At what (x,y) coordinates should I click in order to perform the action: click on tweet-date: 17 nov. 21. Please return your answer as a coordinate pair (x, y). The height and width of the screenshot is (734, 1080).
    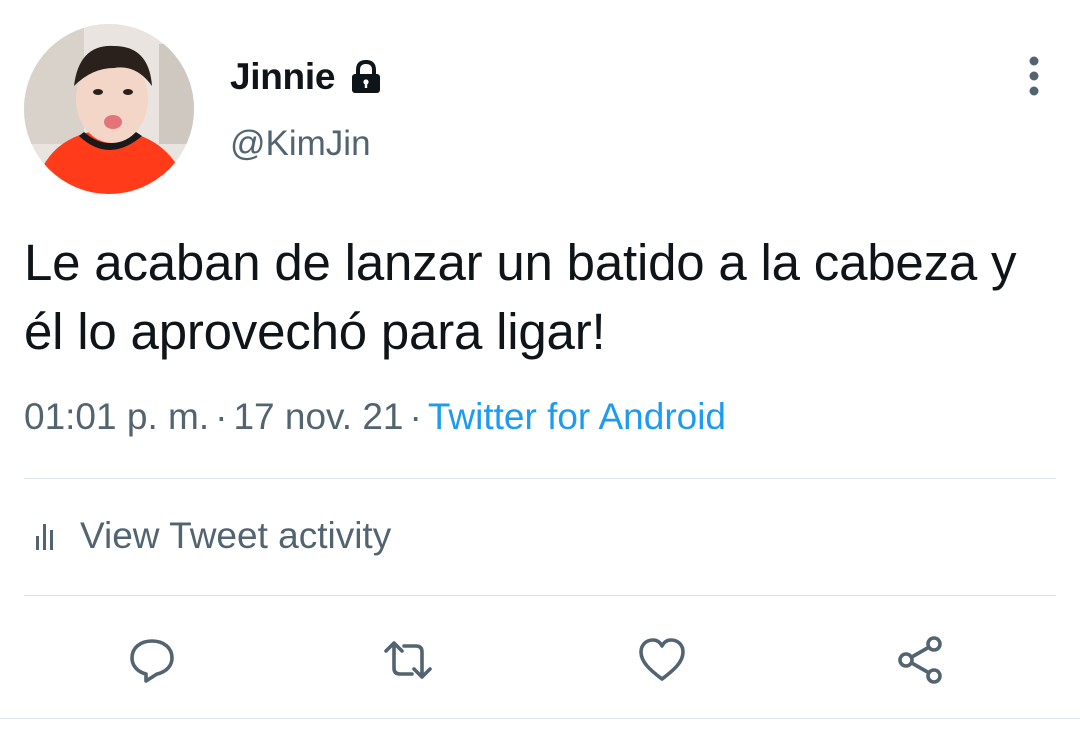
    Looking at the image, I should click on (318, 416).